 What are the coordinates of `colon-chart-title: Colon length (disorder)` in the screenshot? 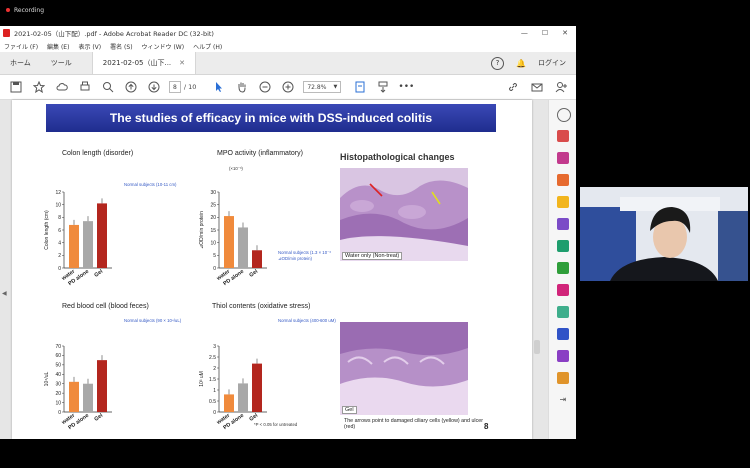 It's located at (98, 153).